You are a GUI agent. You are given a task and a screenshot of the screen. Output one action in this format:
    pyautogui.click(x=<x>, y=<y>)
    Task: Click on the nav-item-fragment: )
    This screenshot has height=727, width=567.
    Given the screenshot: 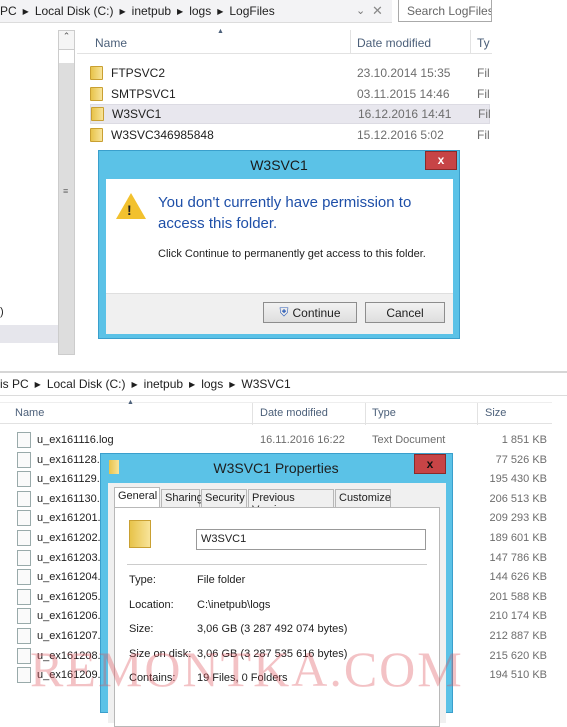 What is the action you would take?
    pyautogui.click(x=2, y=312)
    